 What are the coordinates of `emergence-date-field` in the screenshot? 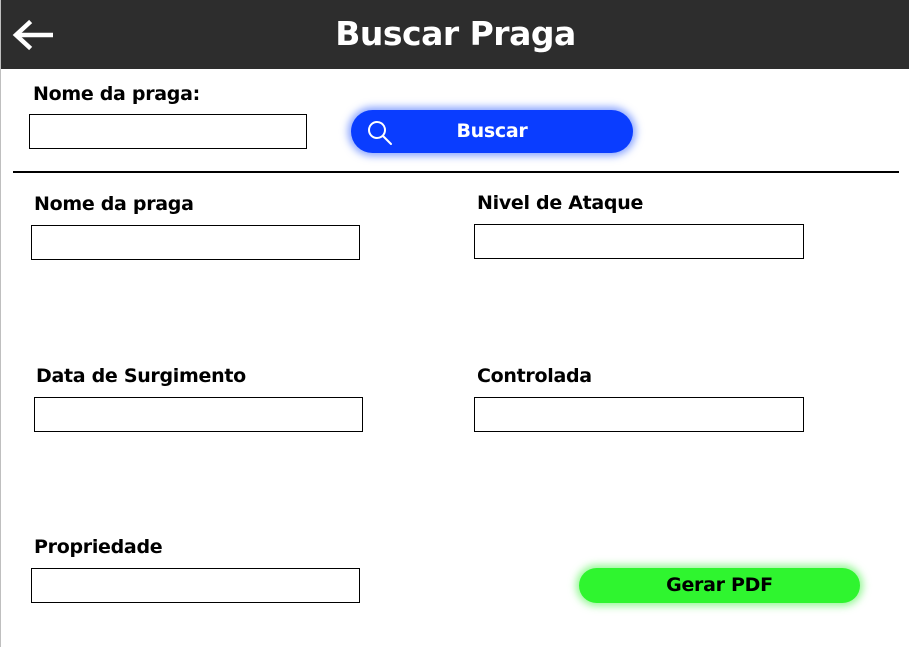 It's located at (198, 414).